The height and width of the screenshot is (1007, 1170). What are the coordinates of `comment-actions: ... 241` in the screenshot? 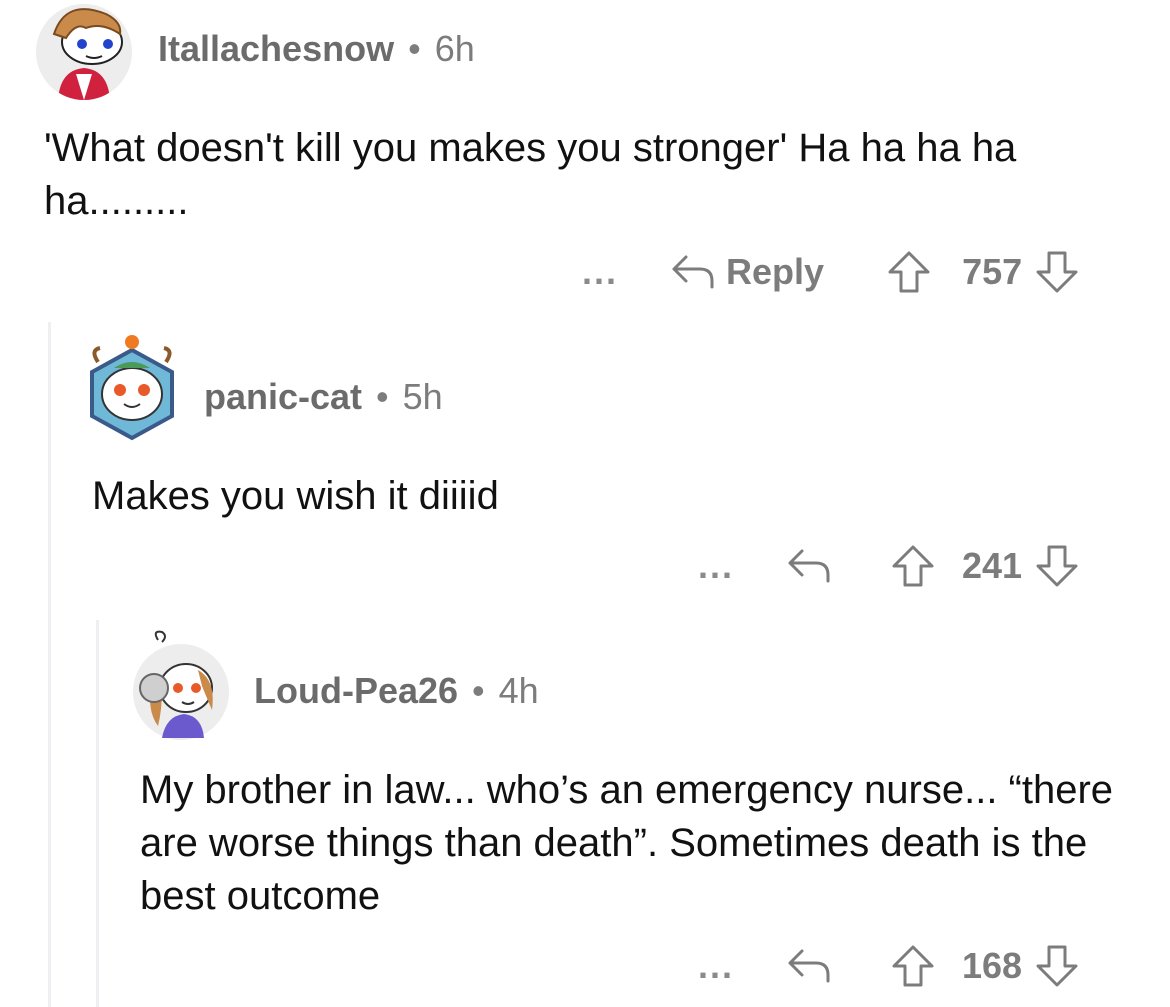 It's located at (889, 566).